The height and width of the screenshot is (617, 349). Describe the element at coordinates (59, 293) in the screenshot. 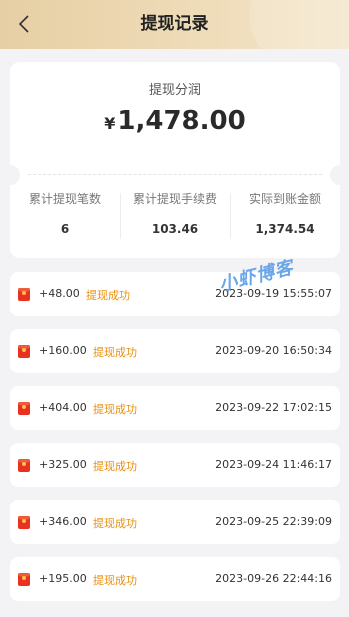

I see `record-amount: +48.00` at that location.